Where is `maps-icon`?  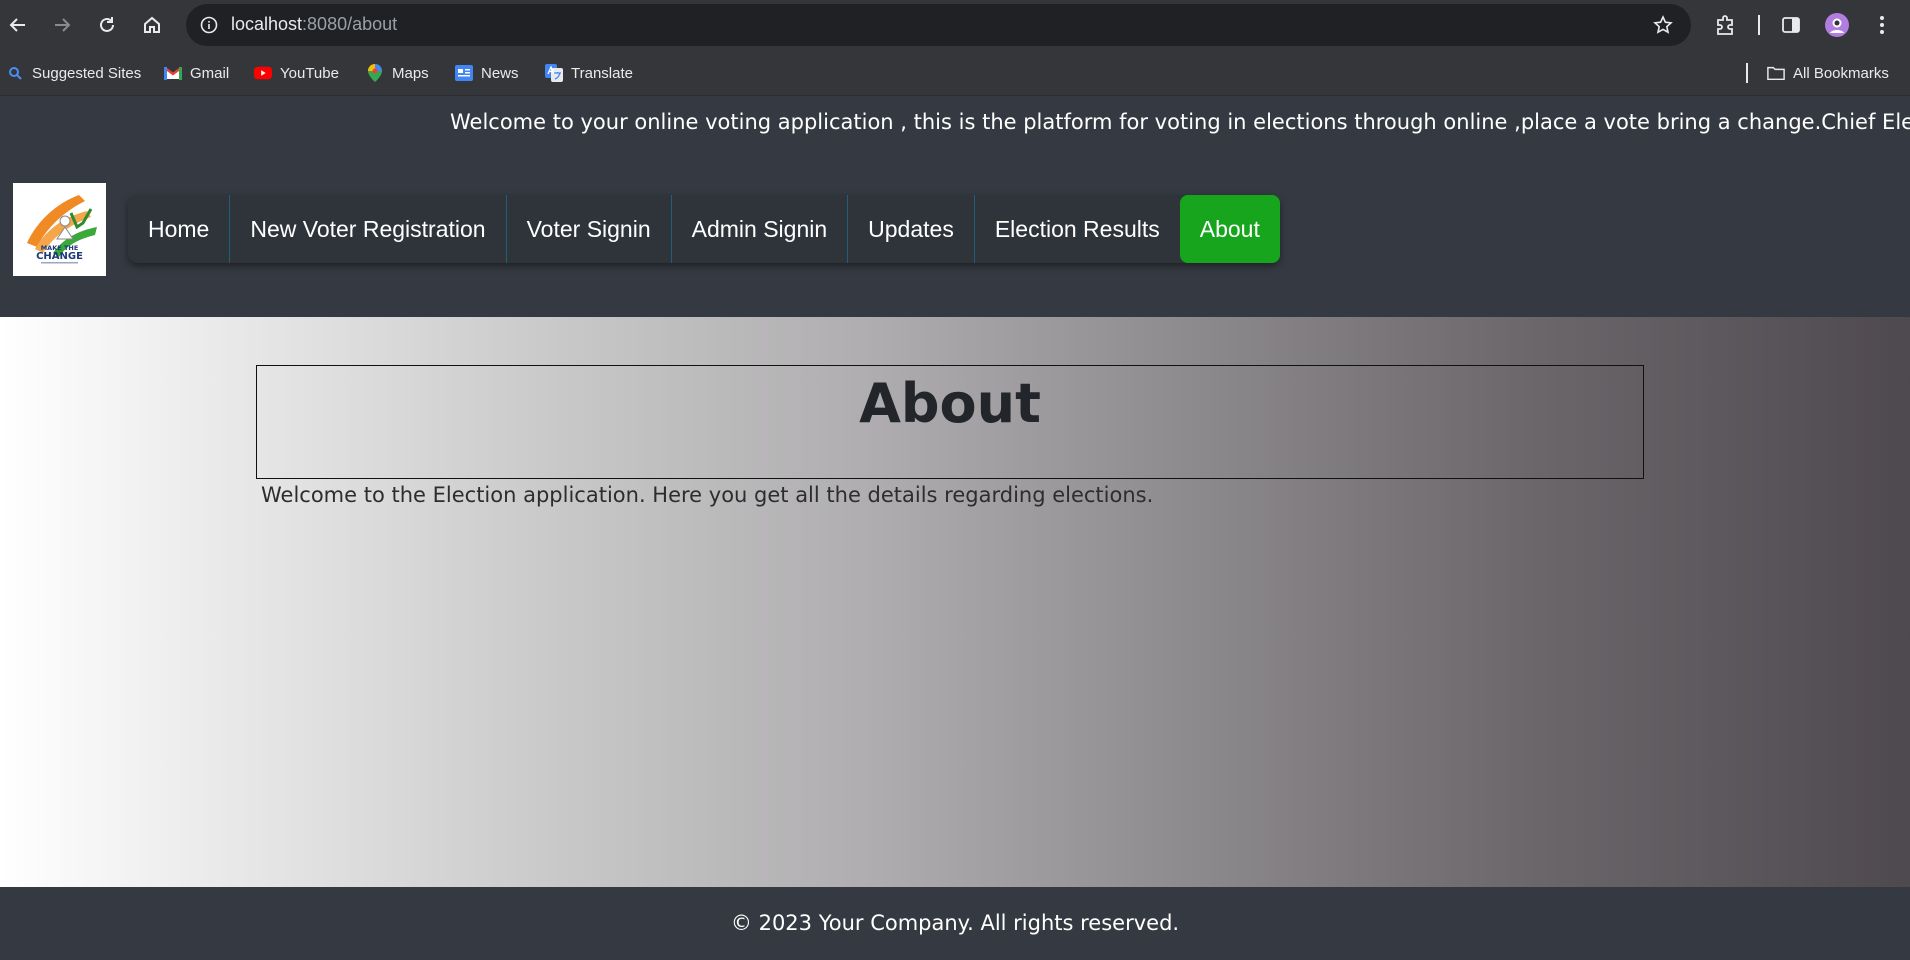 maps-icon is located at coordinates (375, 73).